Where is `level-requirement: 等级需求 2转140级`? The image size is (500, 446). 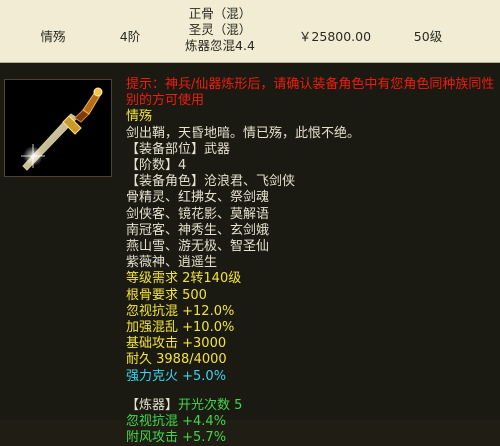
level-requirement: 等级需求 2转140级 is located at coordinates (184, 279).